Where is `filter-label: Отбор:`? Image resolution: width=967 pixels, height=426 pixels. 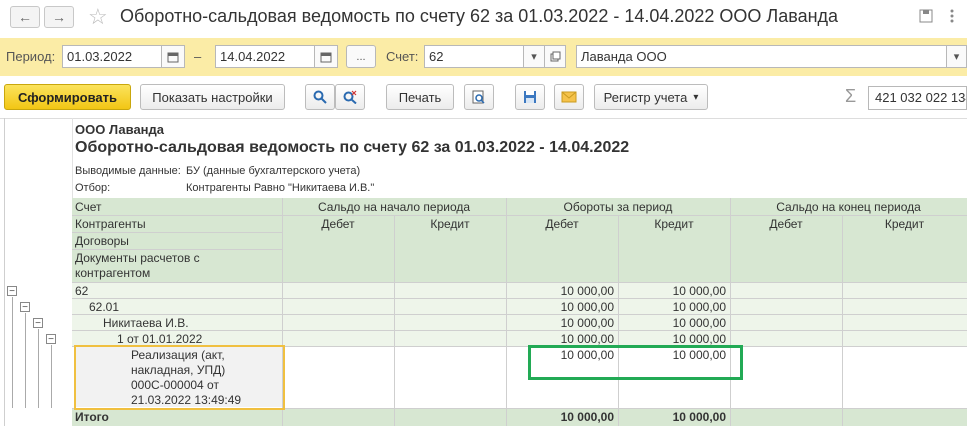
filter-label: Отбор: is located at coordinates (93, 188).